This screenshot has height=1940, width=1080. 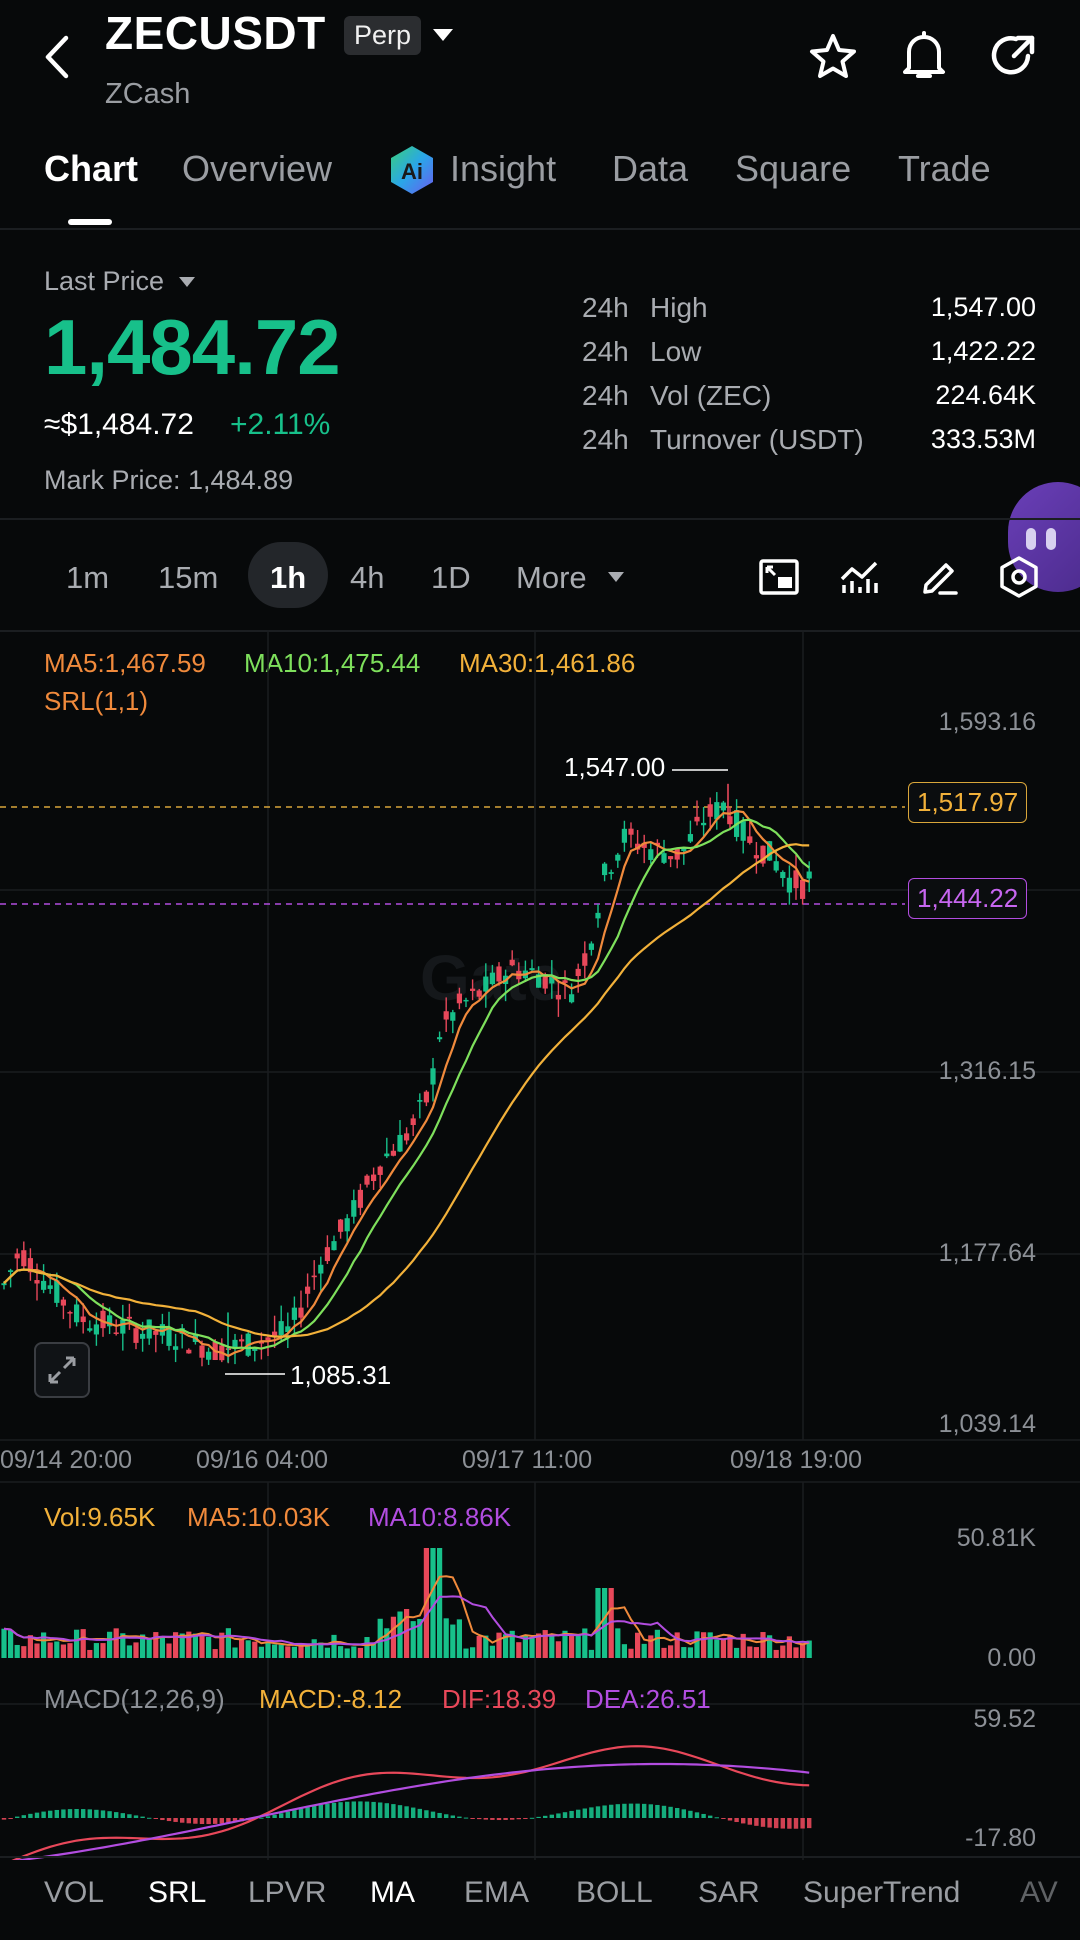 What do you see at coordinates (729, 1893) in the screenshot?
I see `indicator-tab-sar: SAR` at bounding box center [729, 1893].